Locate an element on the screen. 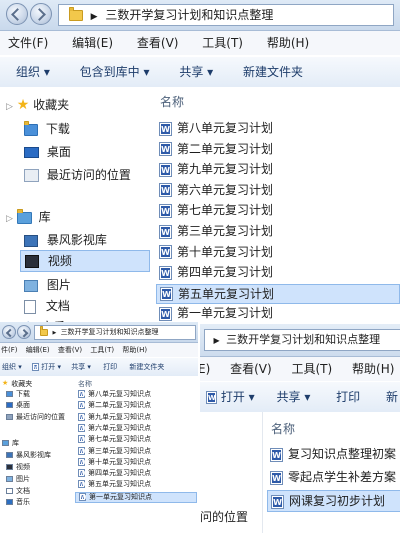 The width and height of the screenshot is (400, 533). sidebar-item-label: 库 is located at coordinates (15, 443).